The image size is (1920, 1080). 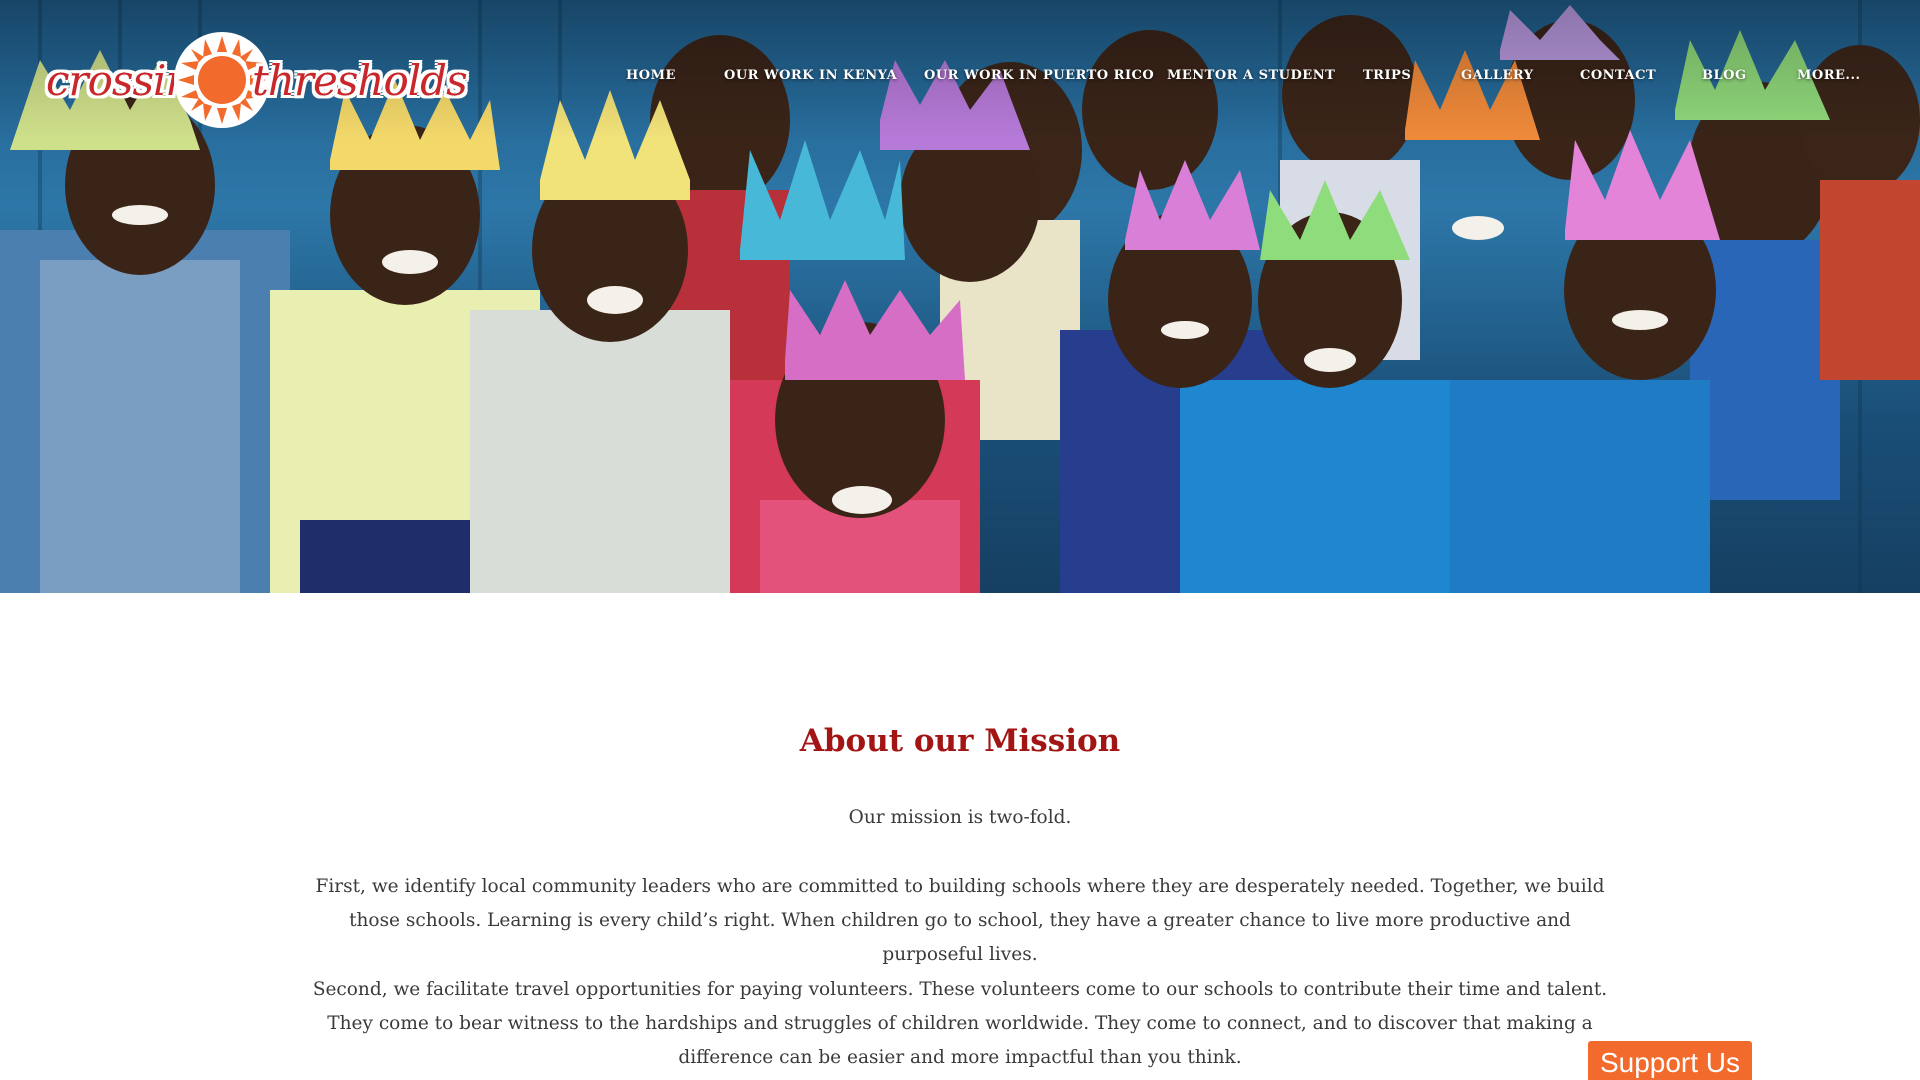 What do you see at coordinates (651, 75) in the screenshot?
I see `nav-home: HOME` at bounding box center [651, 75].